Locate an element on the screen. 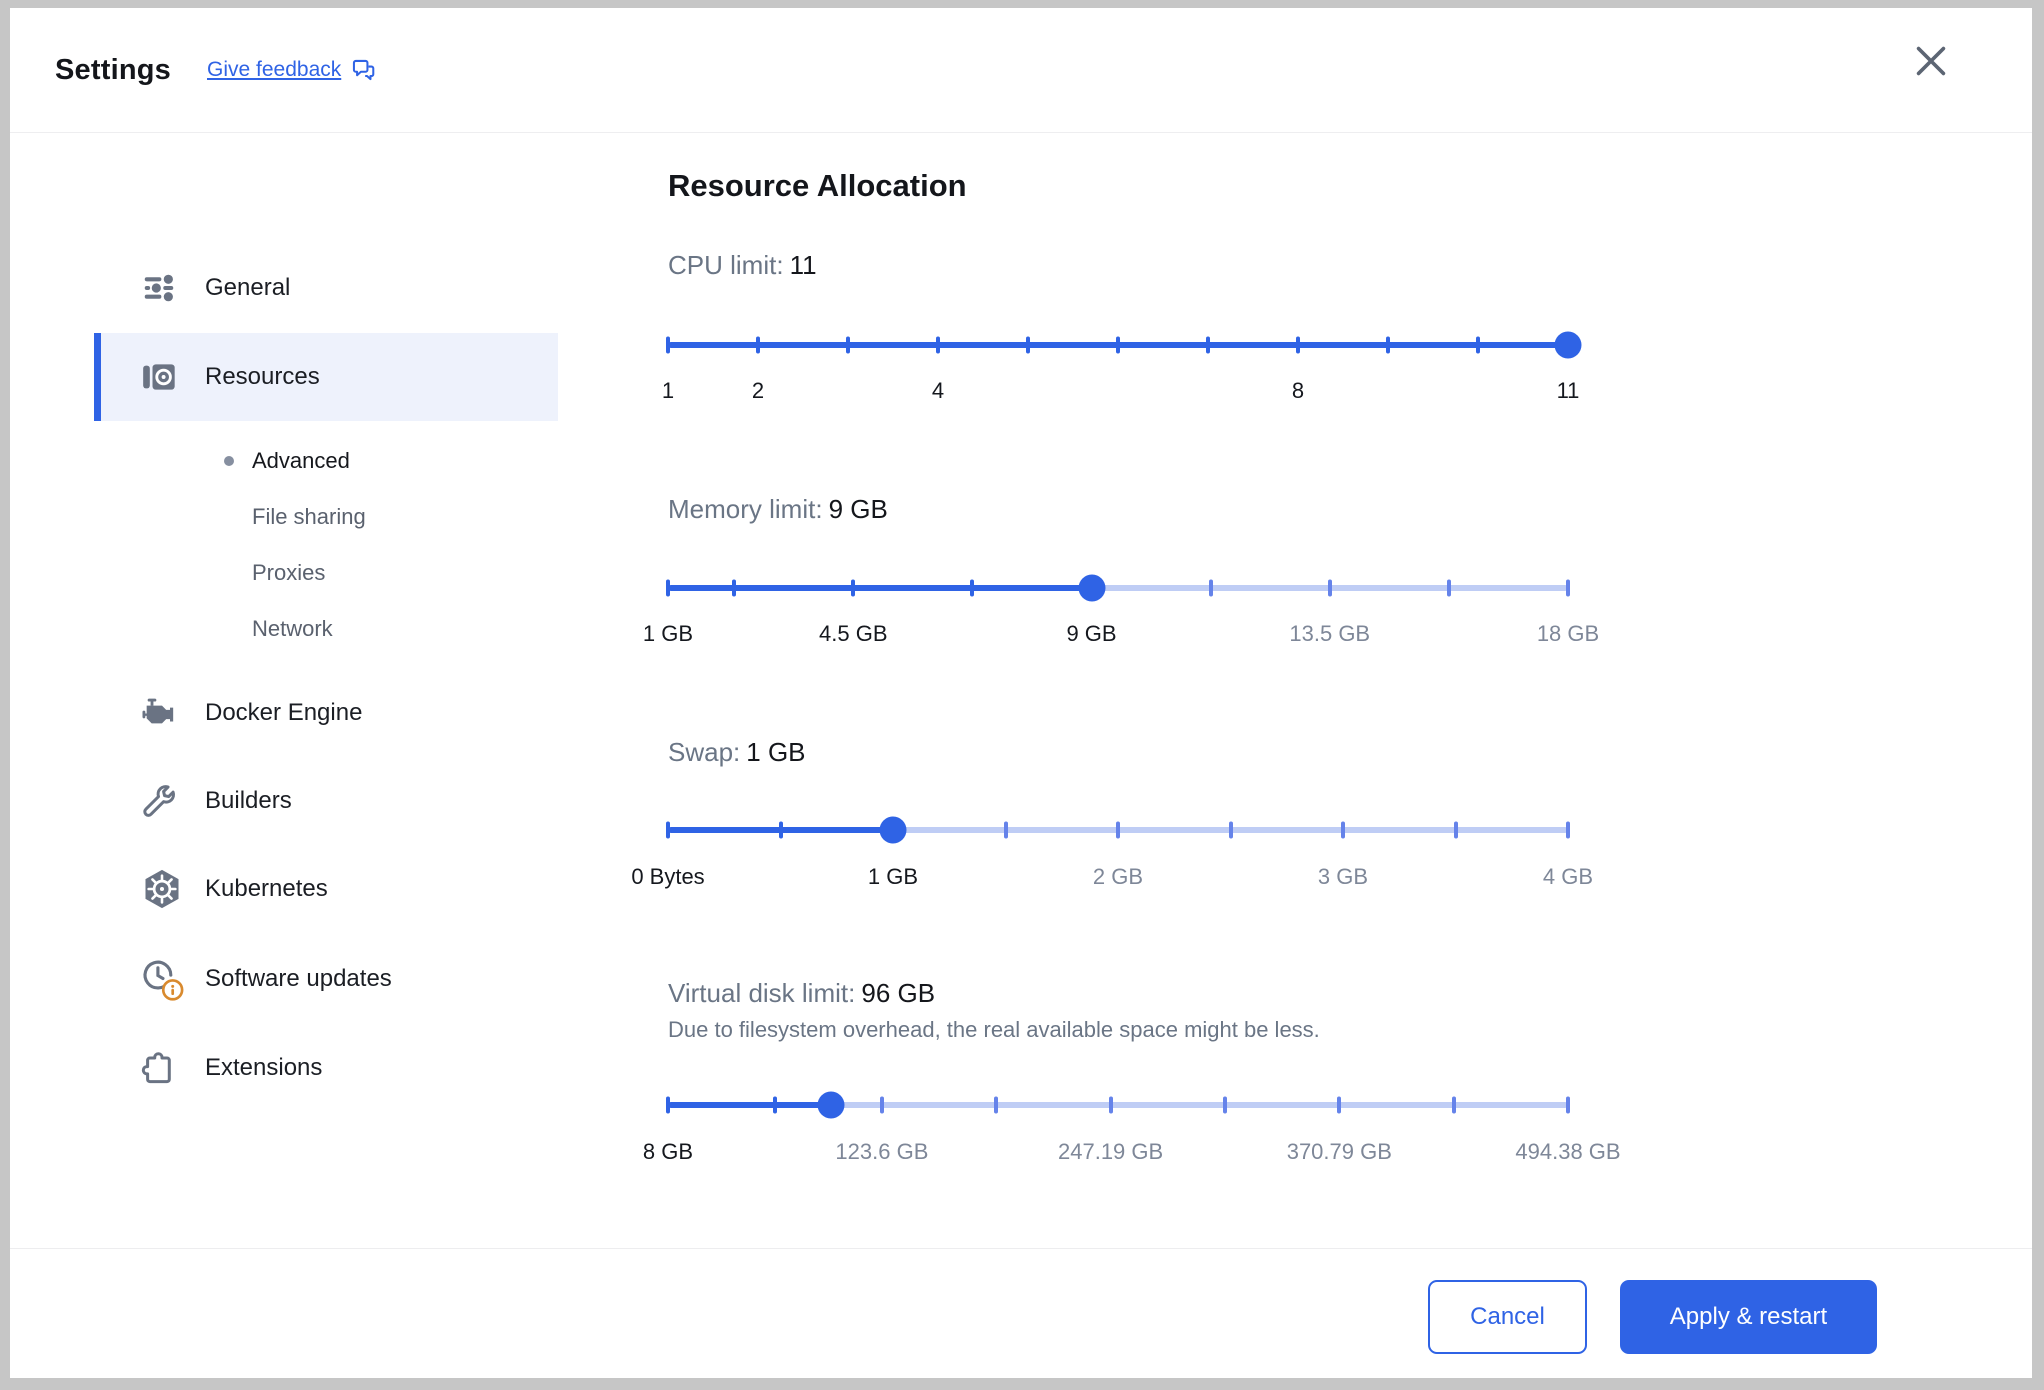  slider-mark-label: 4 is located at coordinates (938, 391).